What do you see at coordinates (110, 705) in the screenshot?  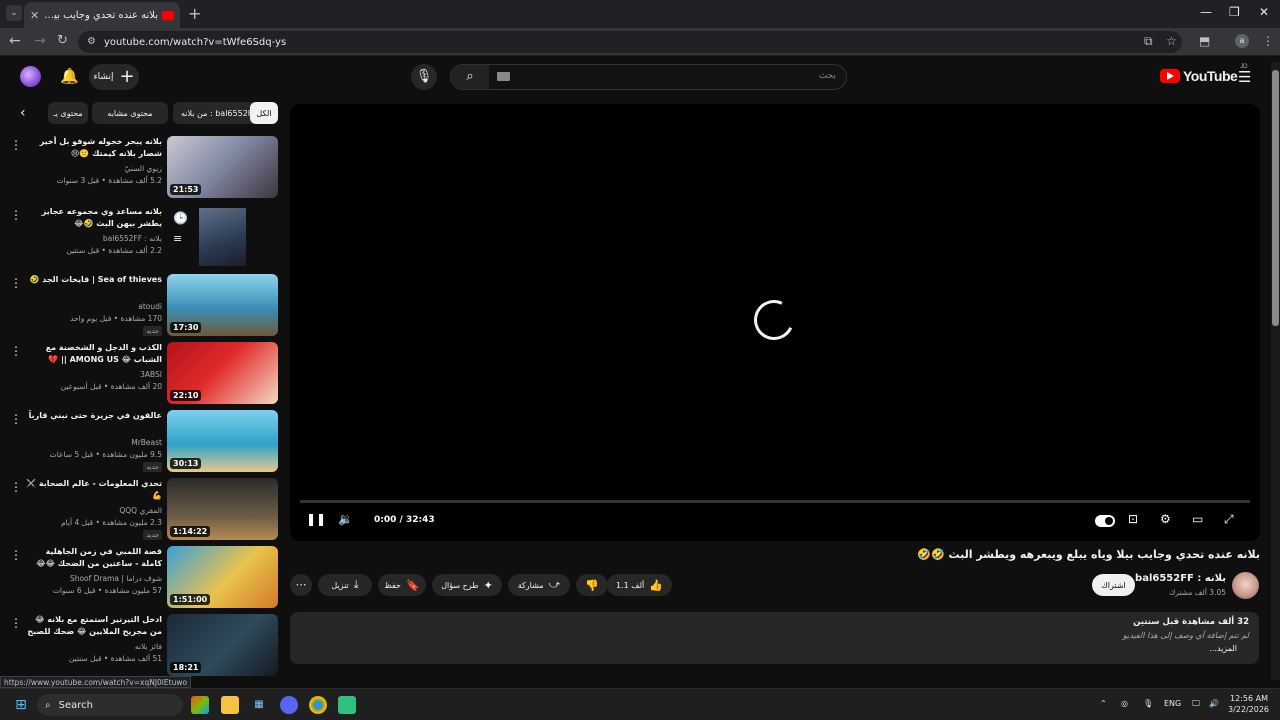 I see `taskbar-search: ⌕ Search` at bounding box center [110, 705].